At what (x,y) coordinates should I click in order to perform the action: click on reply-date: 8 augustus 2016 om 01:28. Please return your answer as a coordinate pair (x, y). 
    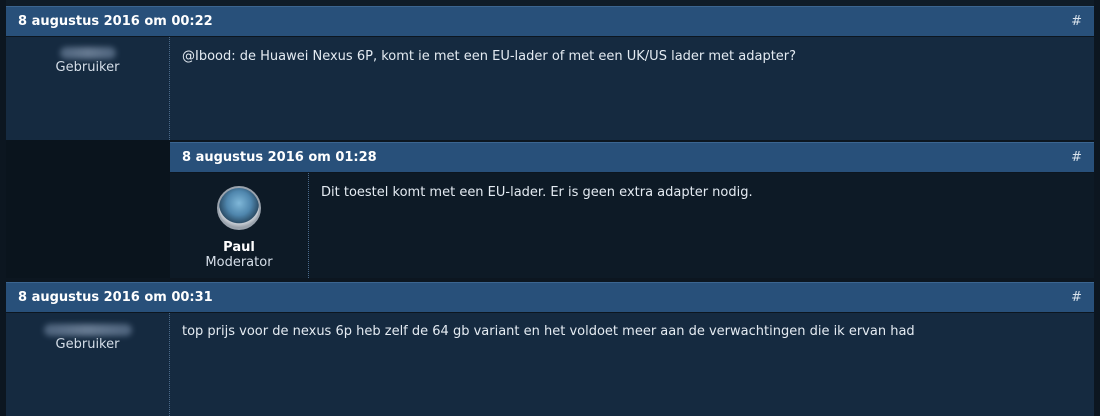
    Looking at the image, I should click on (279, 157).